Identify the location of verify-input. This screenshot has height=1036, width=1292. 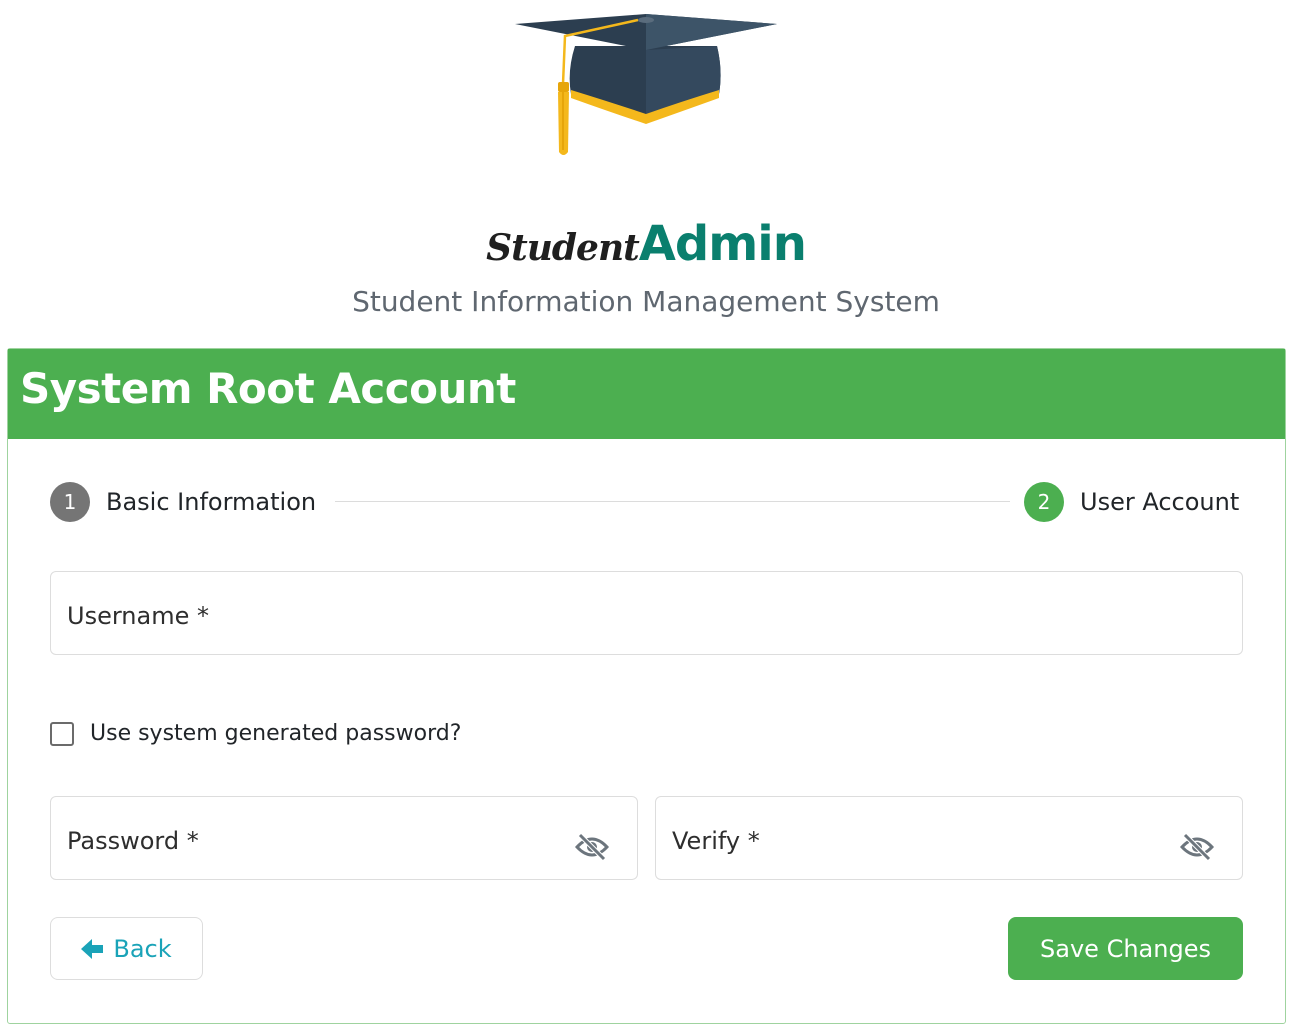
(949, 838).